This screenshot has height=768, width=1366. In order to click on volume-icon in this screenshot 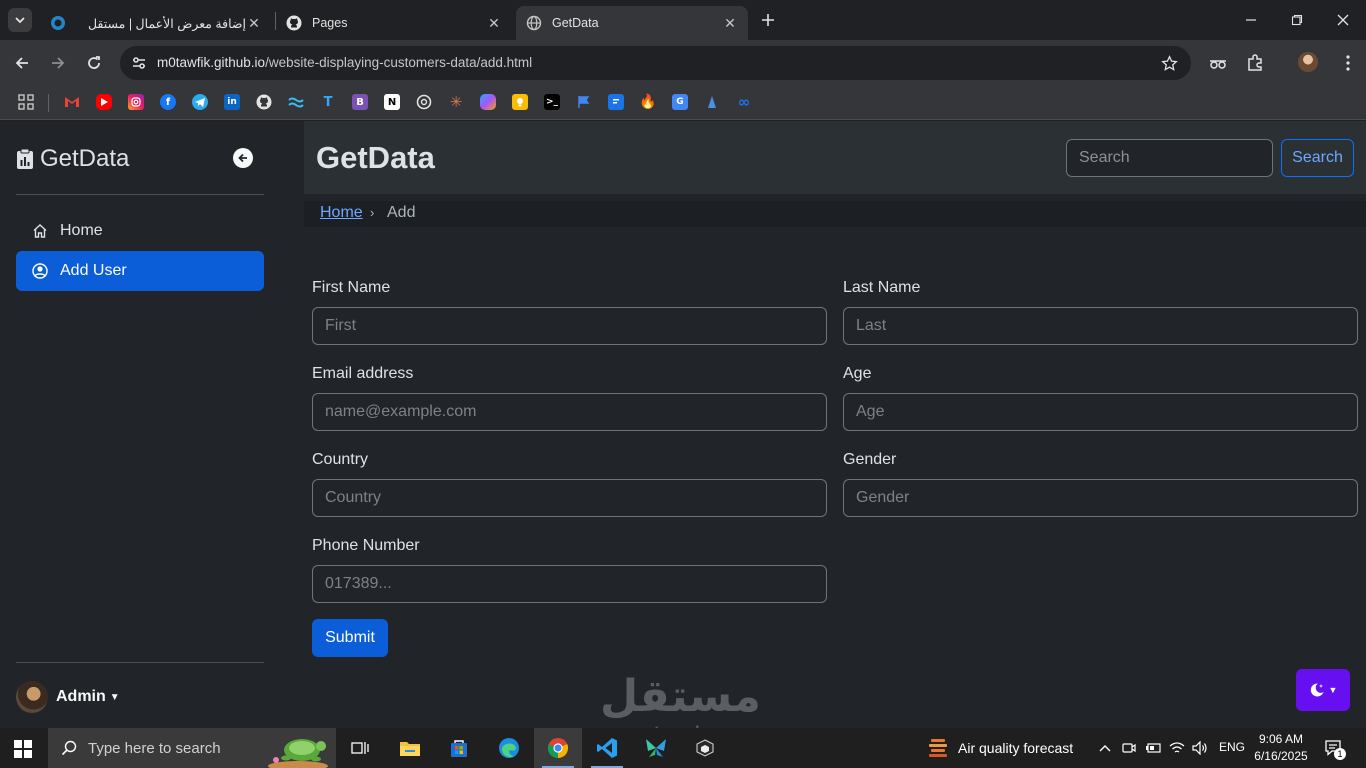, I will do `click(1200, 748)`.